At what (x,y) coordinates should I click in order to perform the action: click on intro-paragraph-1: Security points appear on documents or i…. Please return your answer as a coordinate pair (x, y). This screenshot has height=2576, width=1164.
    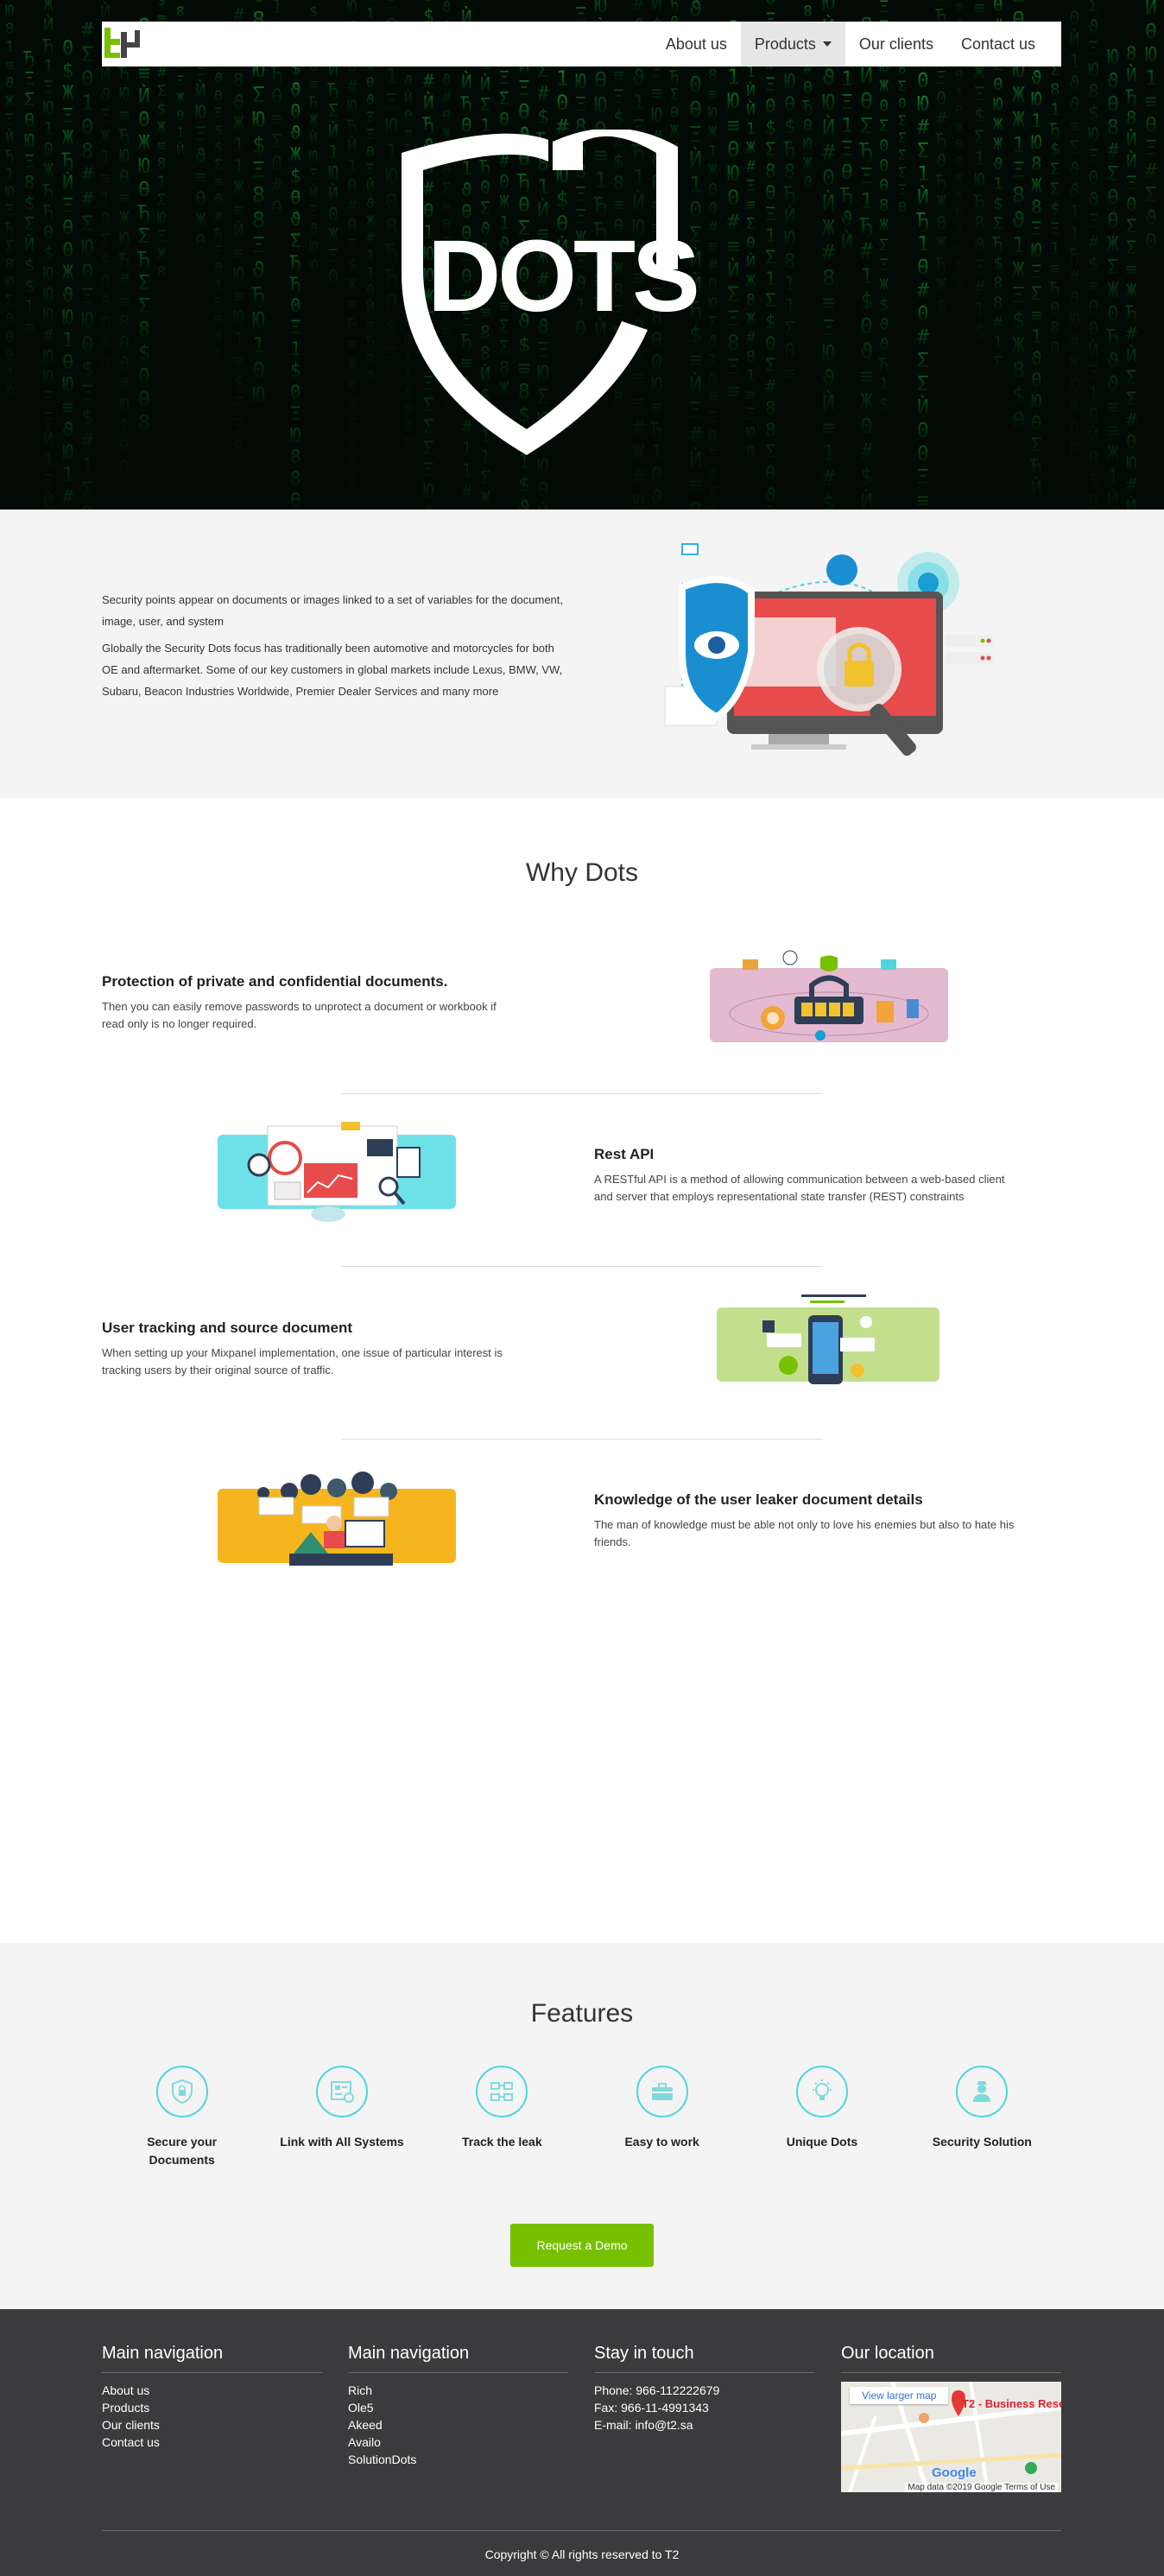
    Looking at the image, I should click on (333, 610).